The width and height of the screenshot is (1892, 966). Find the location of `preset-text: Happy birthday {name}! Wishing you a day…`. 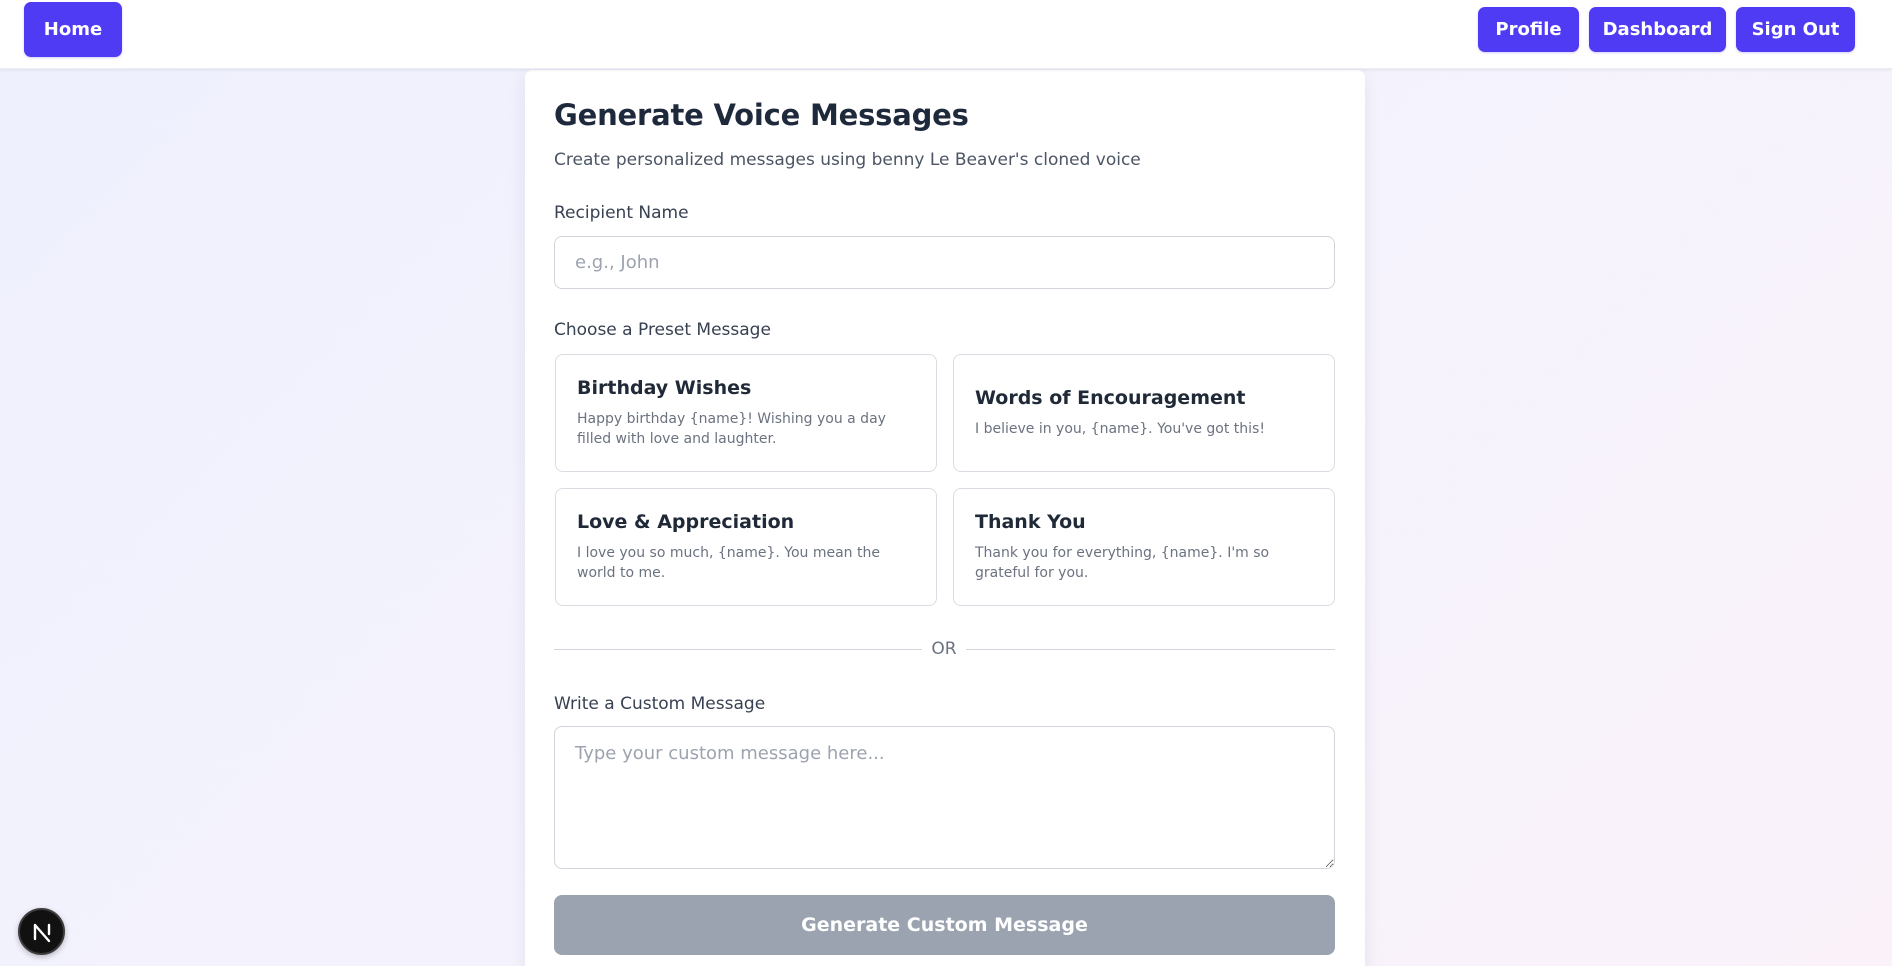

preset-text: Happy birthday {name}! Wishing you a day… is located at coordinates (731, 429).